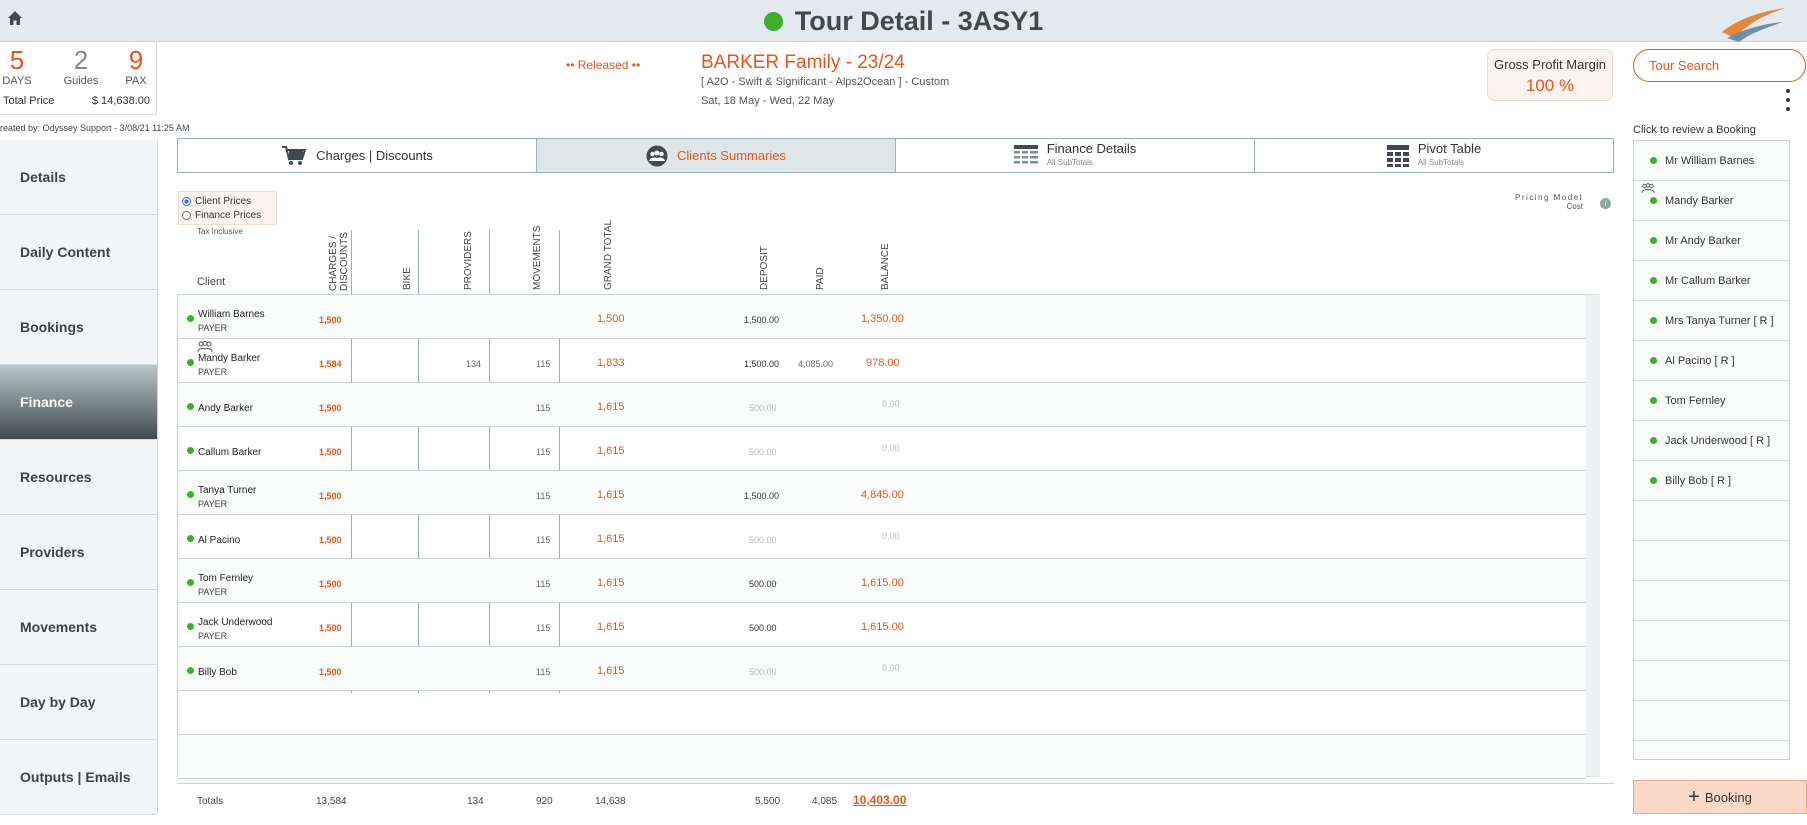  I want to click on nav-day-by-day: Day by Day, so click(78, 702).